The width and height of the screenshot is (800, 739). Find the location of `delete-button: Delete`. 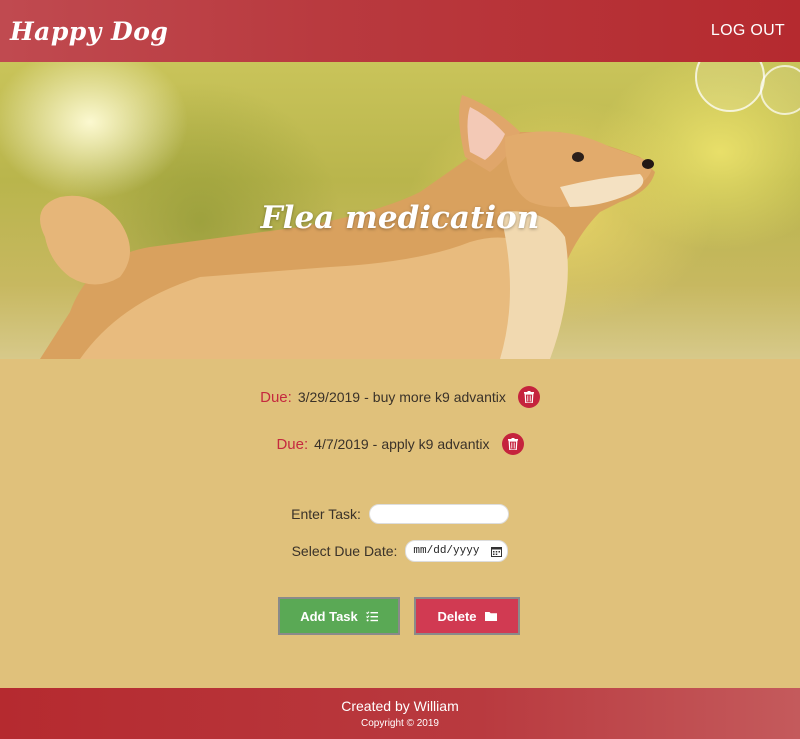

delete-button: Delete is located at coordinates (467, 616).